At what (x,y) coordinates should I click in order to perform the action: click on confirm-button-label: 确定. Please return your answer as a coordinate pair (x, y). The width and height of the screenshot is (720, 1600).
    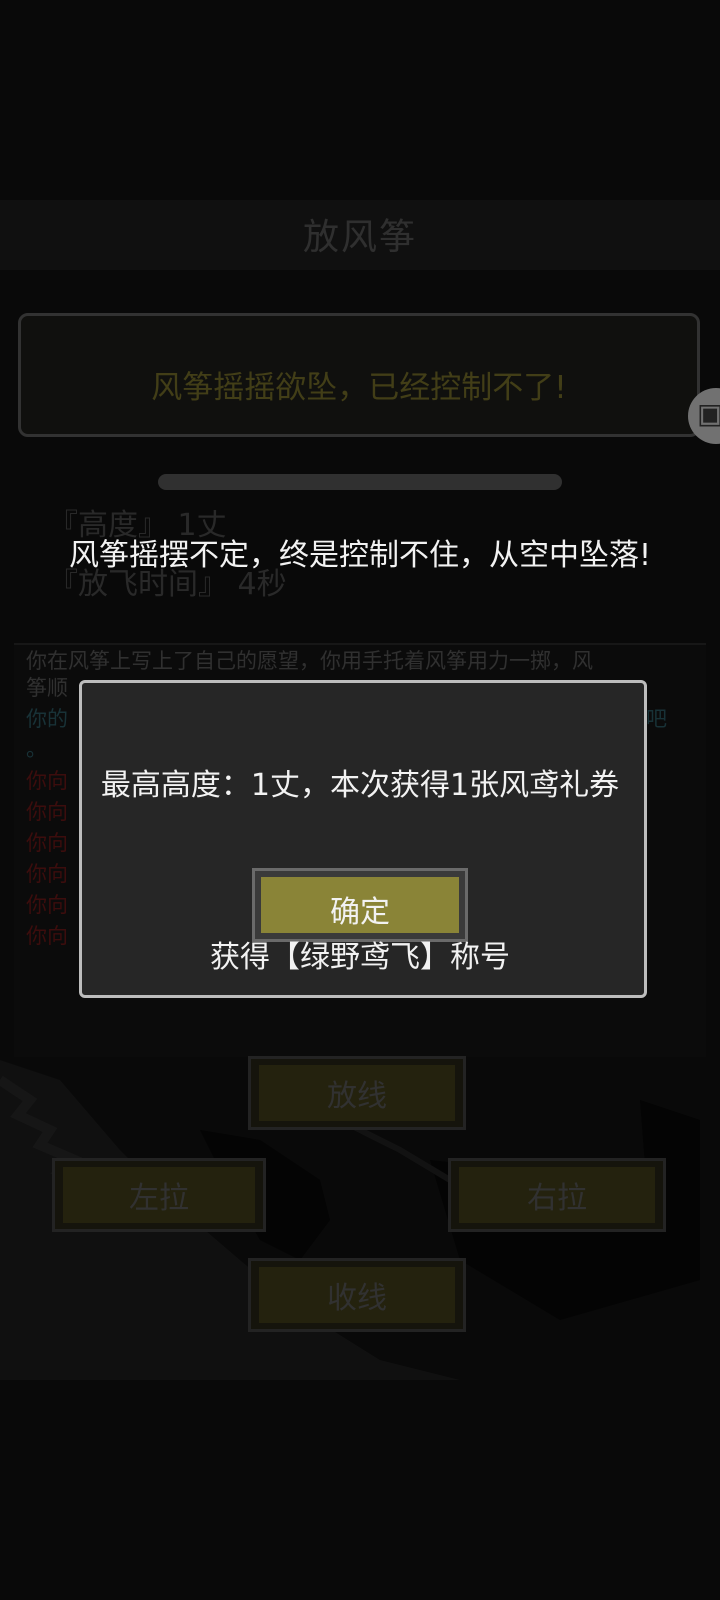
    Looking at the image, I should click on (360, 912).